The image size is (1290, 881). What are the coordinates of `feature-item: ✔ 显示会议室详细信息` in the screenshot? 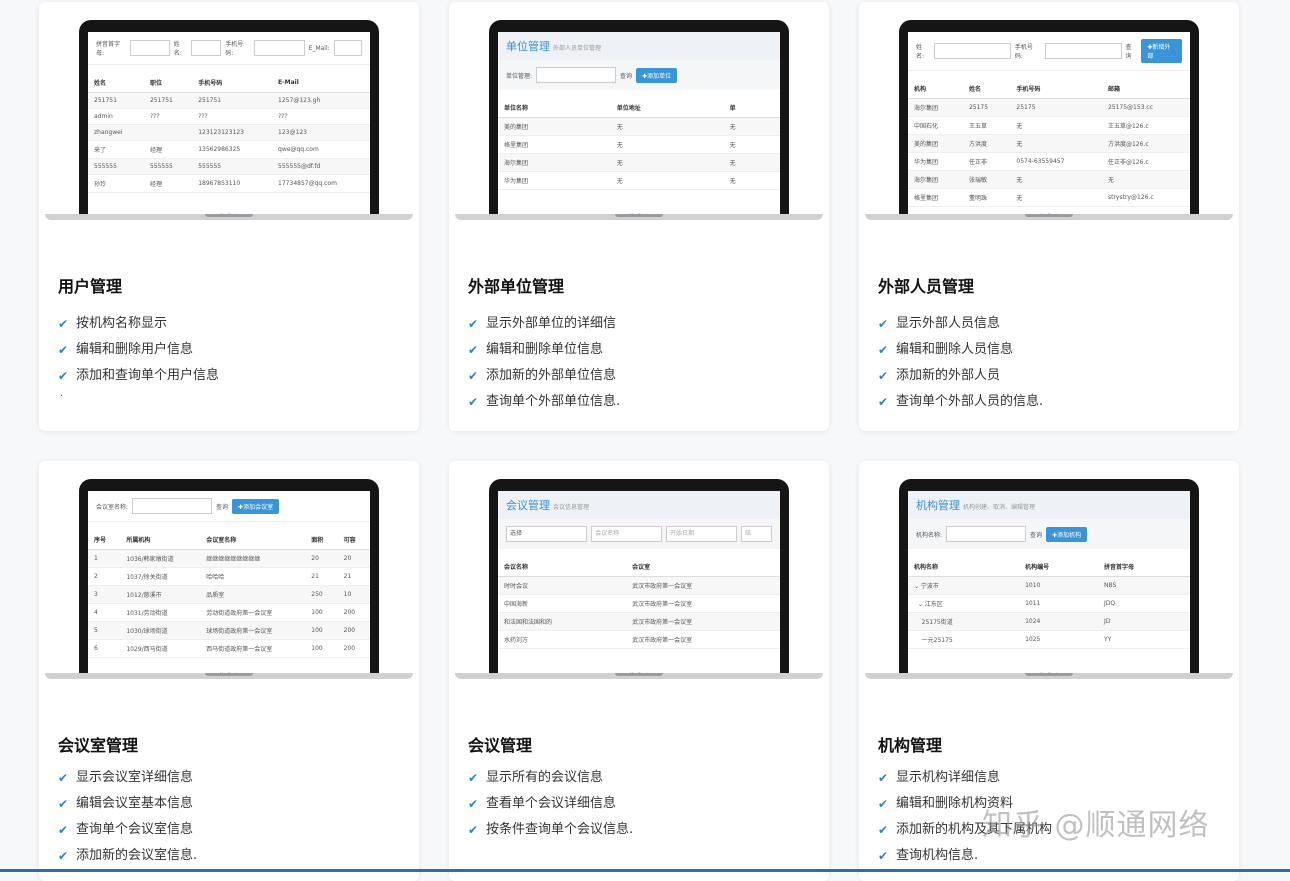 It's located at (127, 778).